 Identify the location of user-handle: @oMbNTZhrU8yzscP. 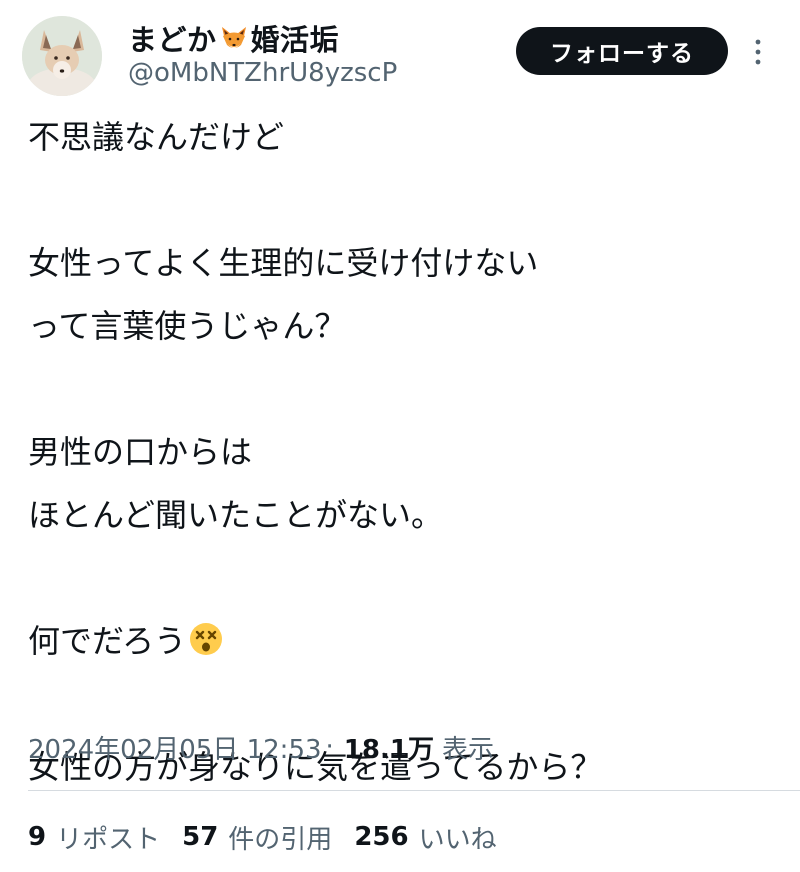
(262, 73).